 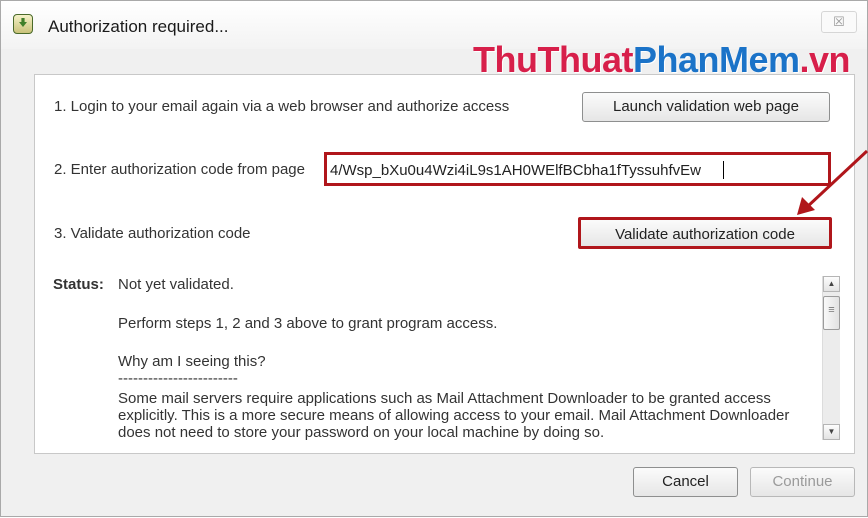 What do you see at coordinates (176, 284) in the screenshot?
I see `status-line-1: Not yet validated.` at bounding box center [176, 284].